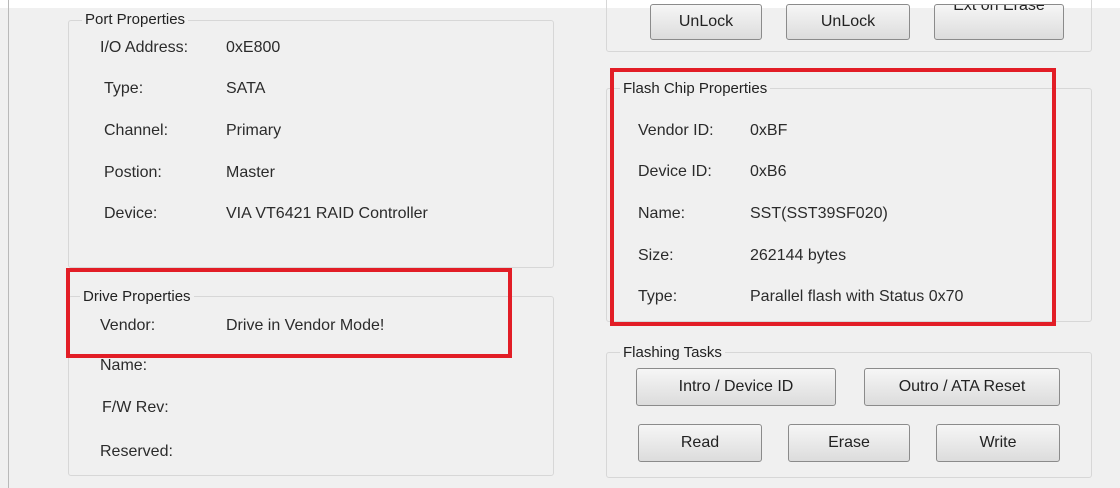 This screenshot has width=1120, height=488. I want to click on unlock-button-2: UnLock, so click(848, 22).